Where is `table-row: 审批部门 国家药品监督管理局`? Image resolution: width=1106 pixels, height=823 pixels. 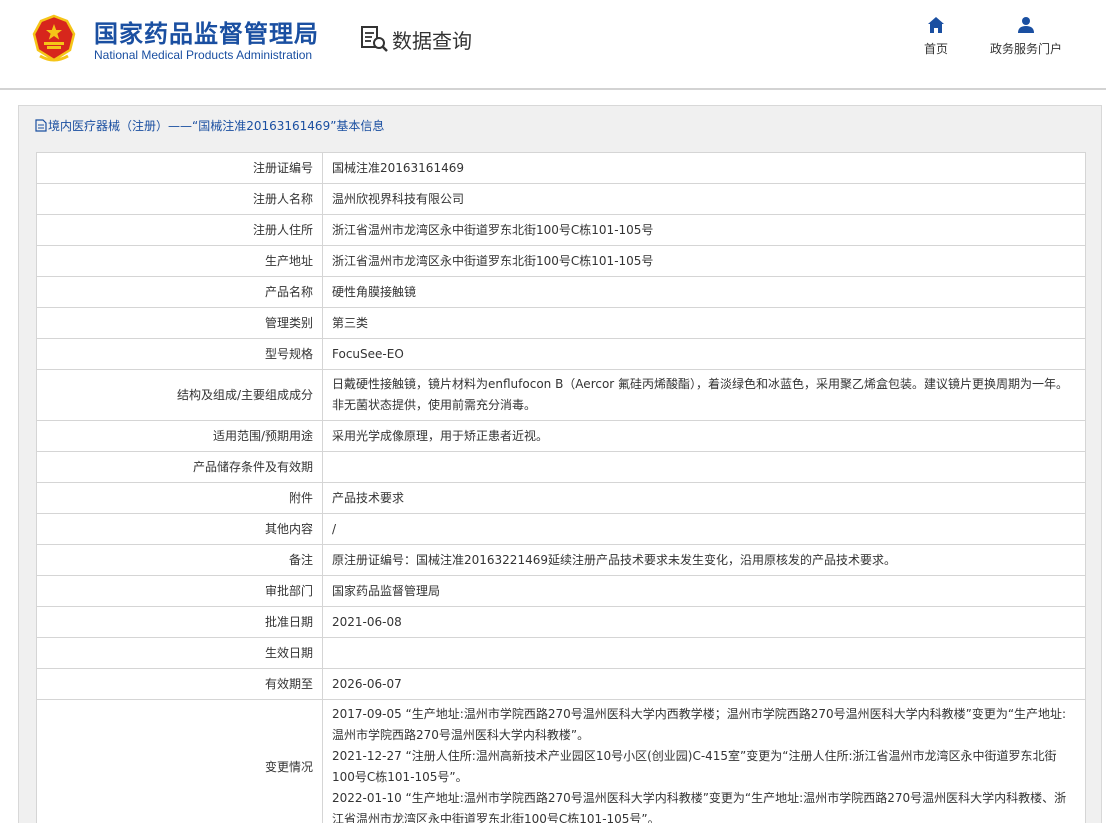
table-row: 审批部门 国家药品监督管理局 is located at coordinates (561, 591).